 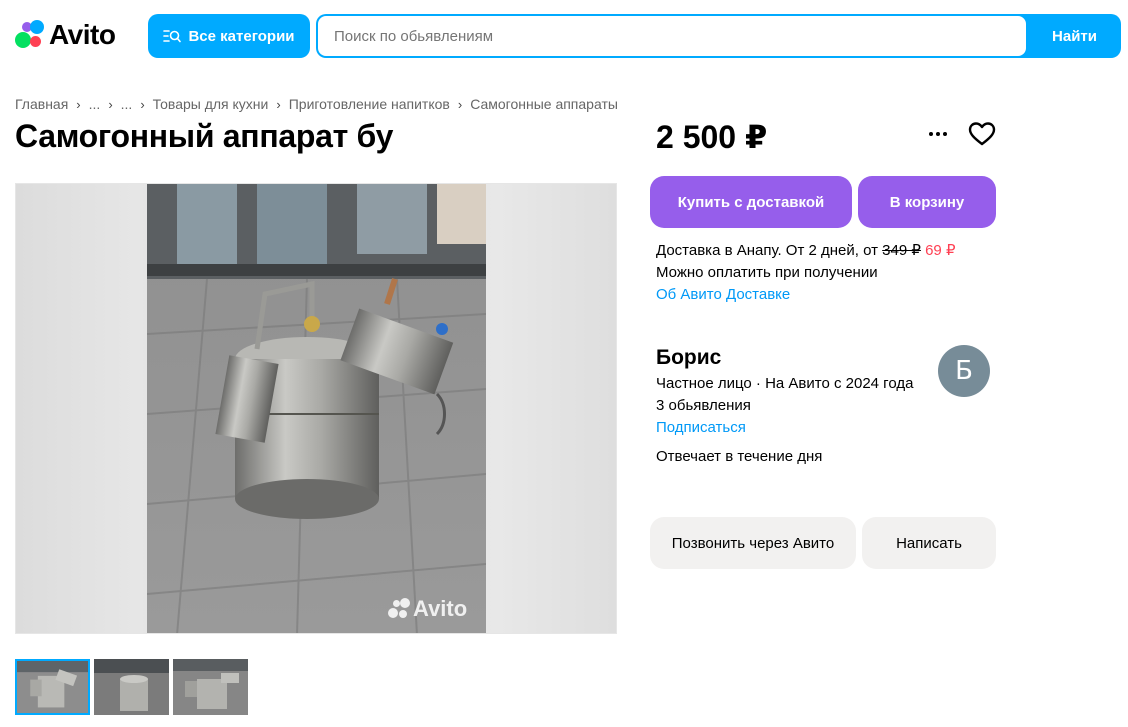 What do you see at coordinates (211, 104) in the screenshot?
I see `breadcrumb-item: Товары для кухни` at bounding box center [211, 104].